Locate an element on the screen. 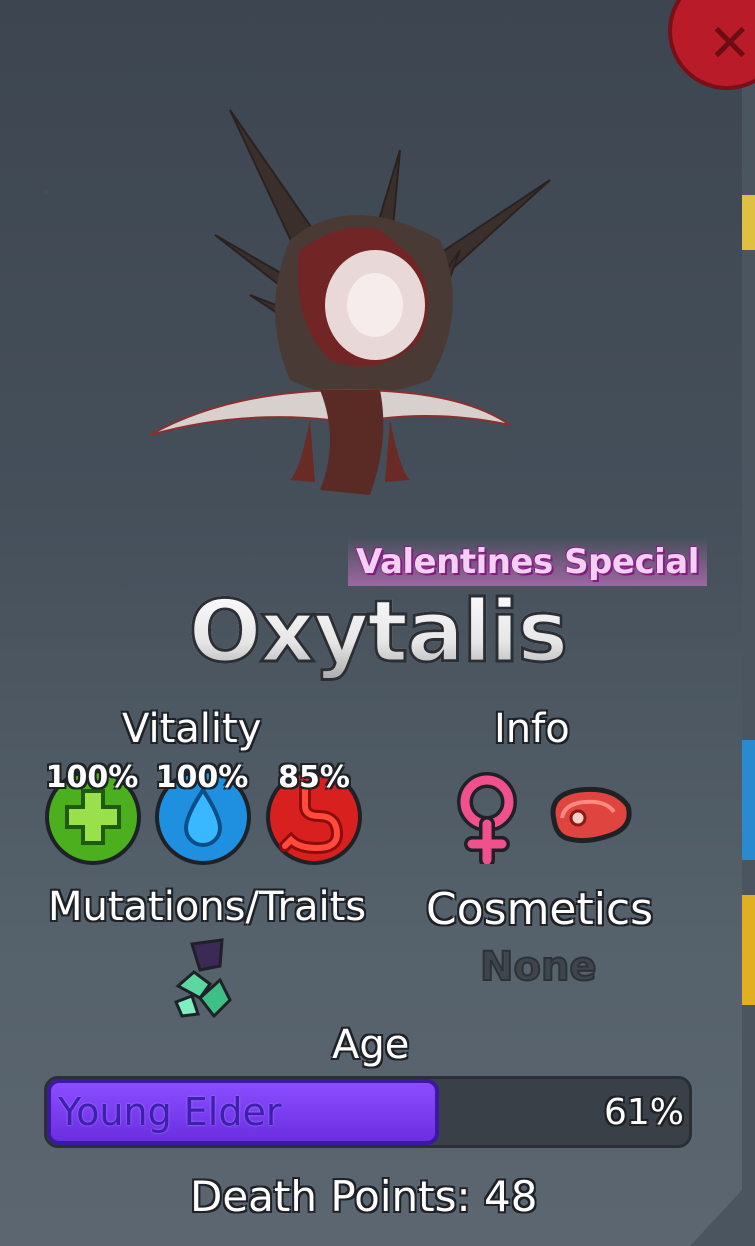 This screenshot has height=1246, width=755. female-symbol-icon is located at coordinates (487, 818).